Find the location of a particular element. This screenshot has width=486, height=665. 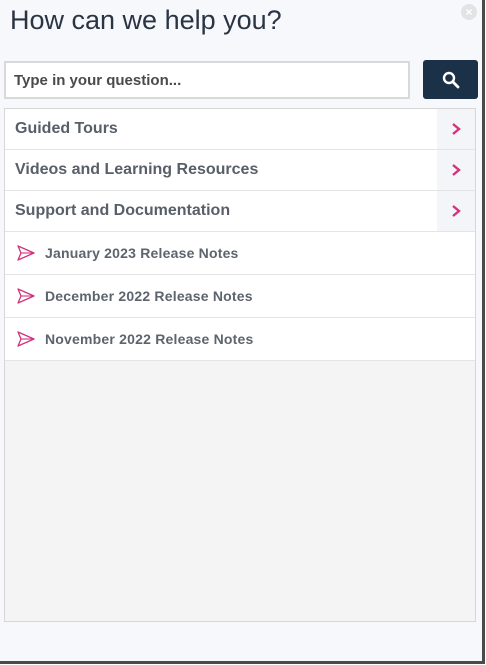

release-note-november-2022: November 2022 Release Notes is located at coordinates (240, 339).